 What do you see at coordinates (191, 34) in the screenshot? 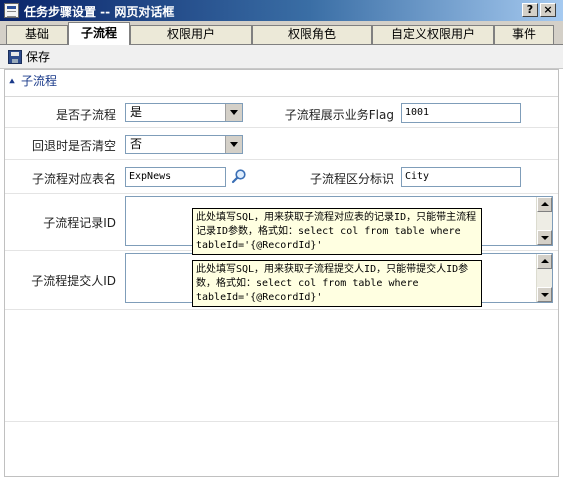
I see `tab-permission-users: 权限用户` at bounding box center [191, 34].